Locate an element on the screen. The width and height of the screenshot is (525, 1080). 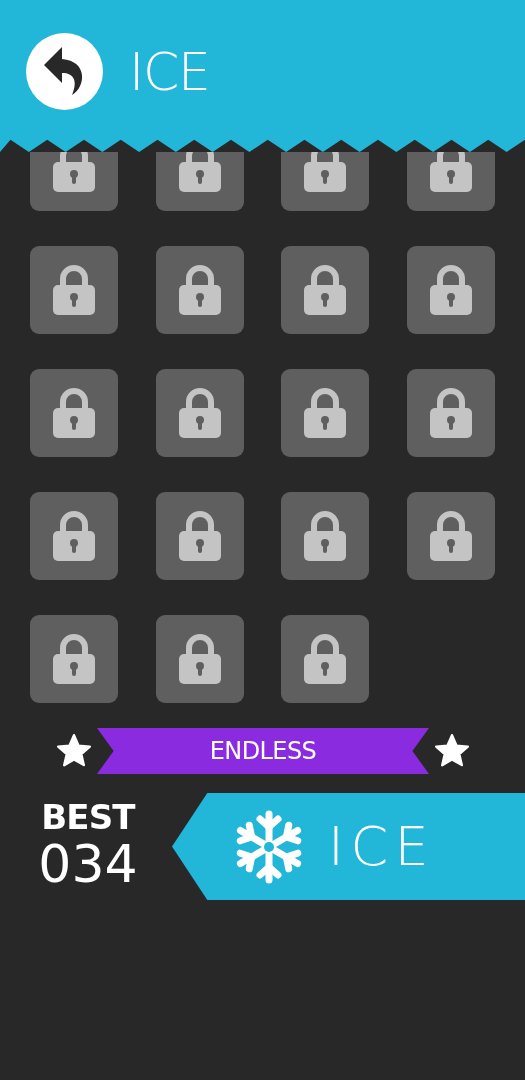
best-score: 034 is located at coordinates (88, 864).